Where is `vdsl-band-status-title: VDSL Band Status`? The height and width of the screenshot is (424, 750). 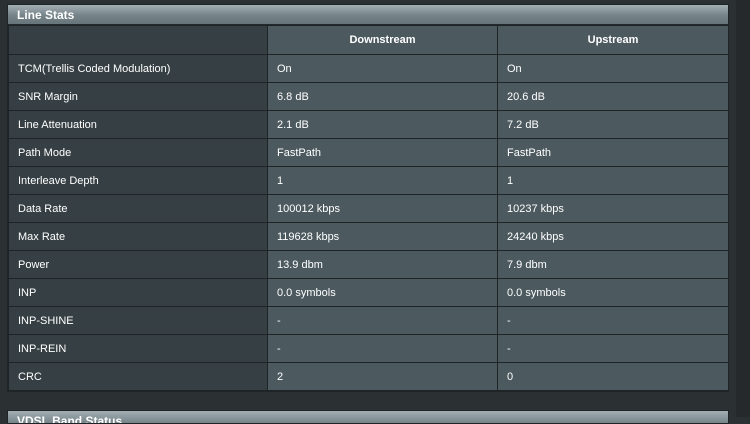 vdsl-band-status-title: VDSL Band Status is located at coordinates (70, 419).